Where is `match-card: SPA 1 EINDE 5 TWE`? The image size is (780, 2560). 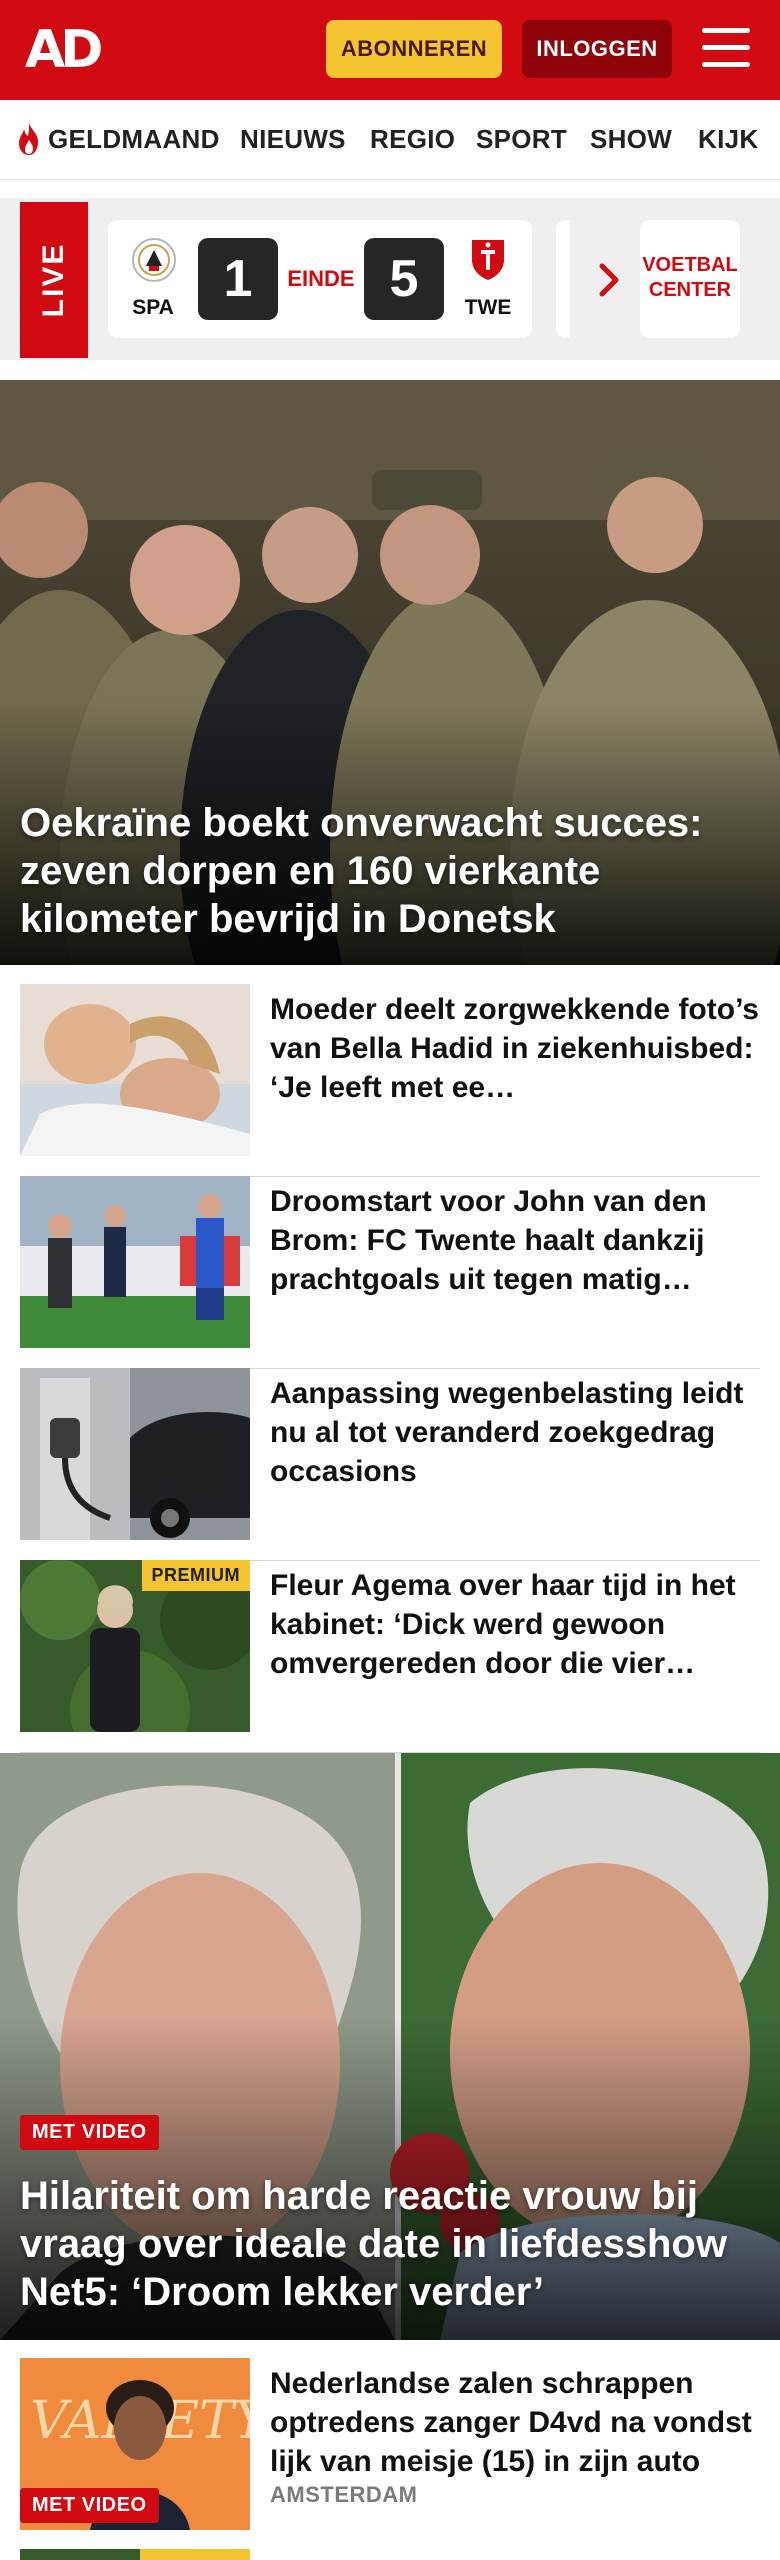
match-card: SPA 1 EINDE 5 TWE is located at coordinates (320, 279).